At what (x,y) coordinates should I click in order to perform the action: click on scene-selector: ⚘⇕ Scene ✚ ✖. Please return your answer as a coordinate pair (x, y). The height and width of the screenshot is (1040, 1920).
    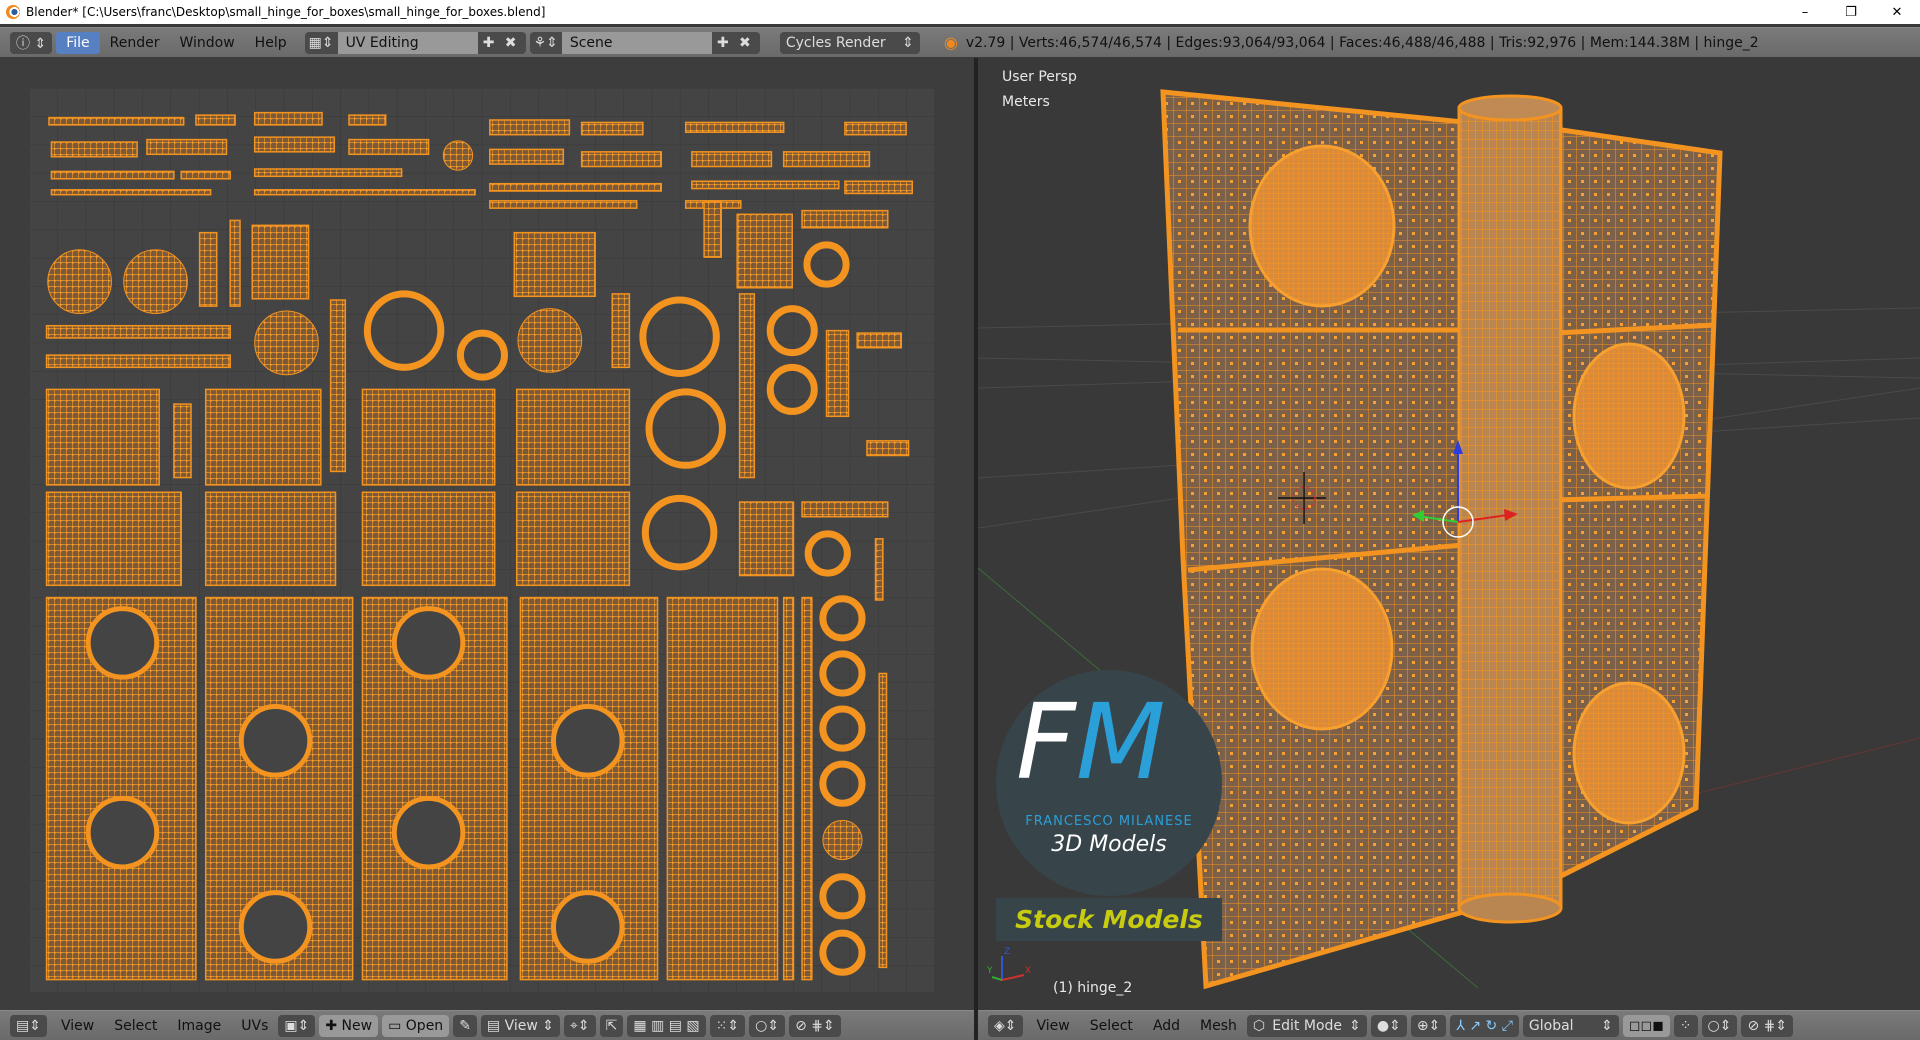
    Looking at the image, I should click on (644, 42).